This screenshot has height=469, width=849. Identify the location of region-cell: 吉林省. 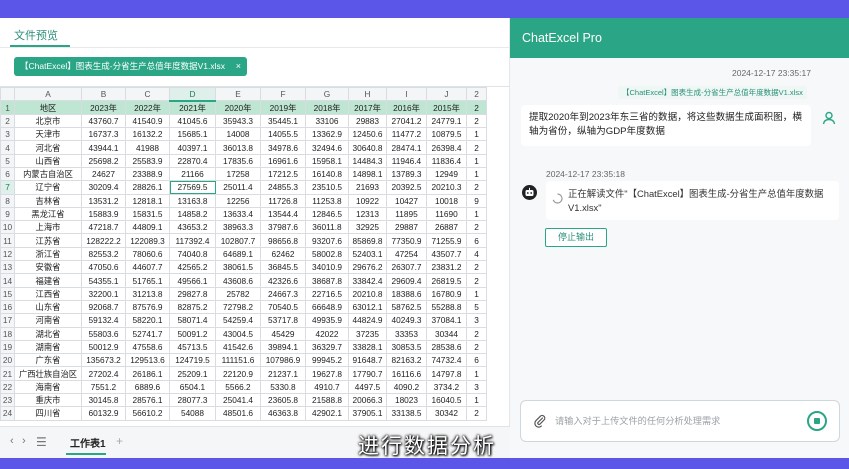
(48, 200).